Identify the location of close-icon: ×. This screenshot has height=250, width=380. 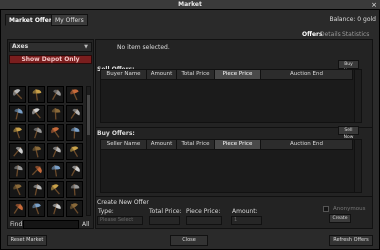
(374, 5).